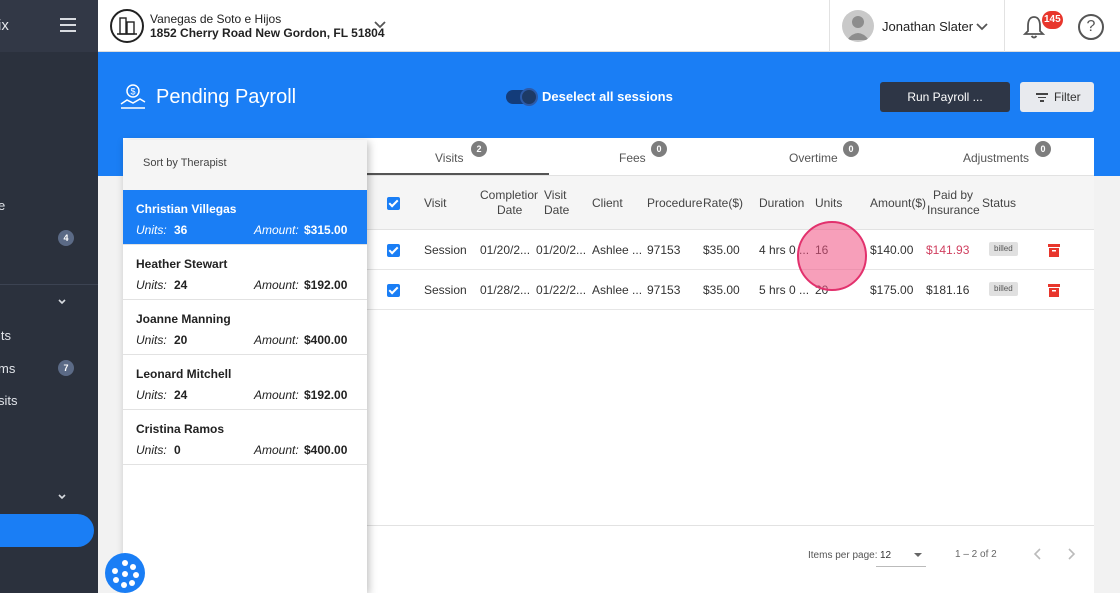 The image size is (1120, 593). I want to click on table-footer-divider, so click(730, 525).